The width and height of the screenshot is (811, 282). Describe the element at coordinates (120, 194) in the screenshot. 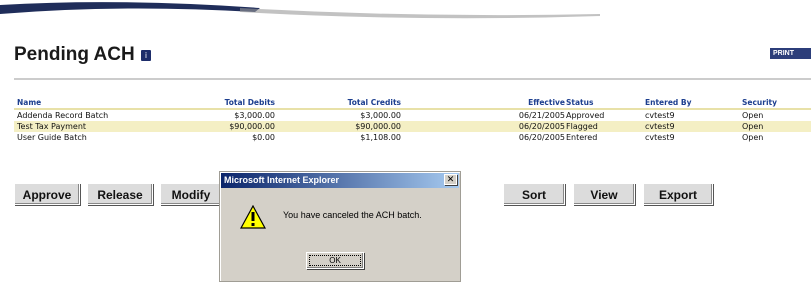

I see `release-button: Release` at that location.